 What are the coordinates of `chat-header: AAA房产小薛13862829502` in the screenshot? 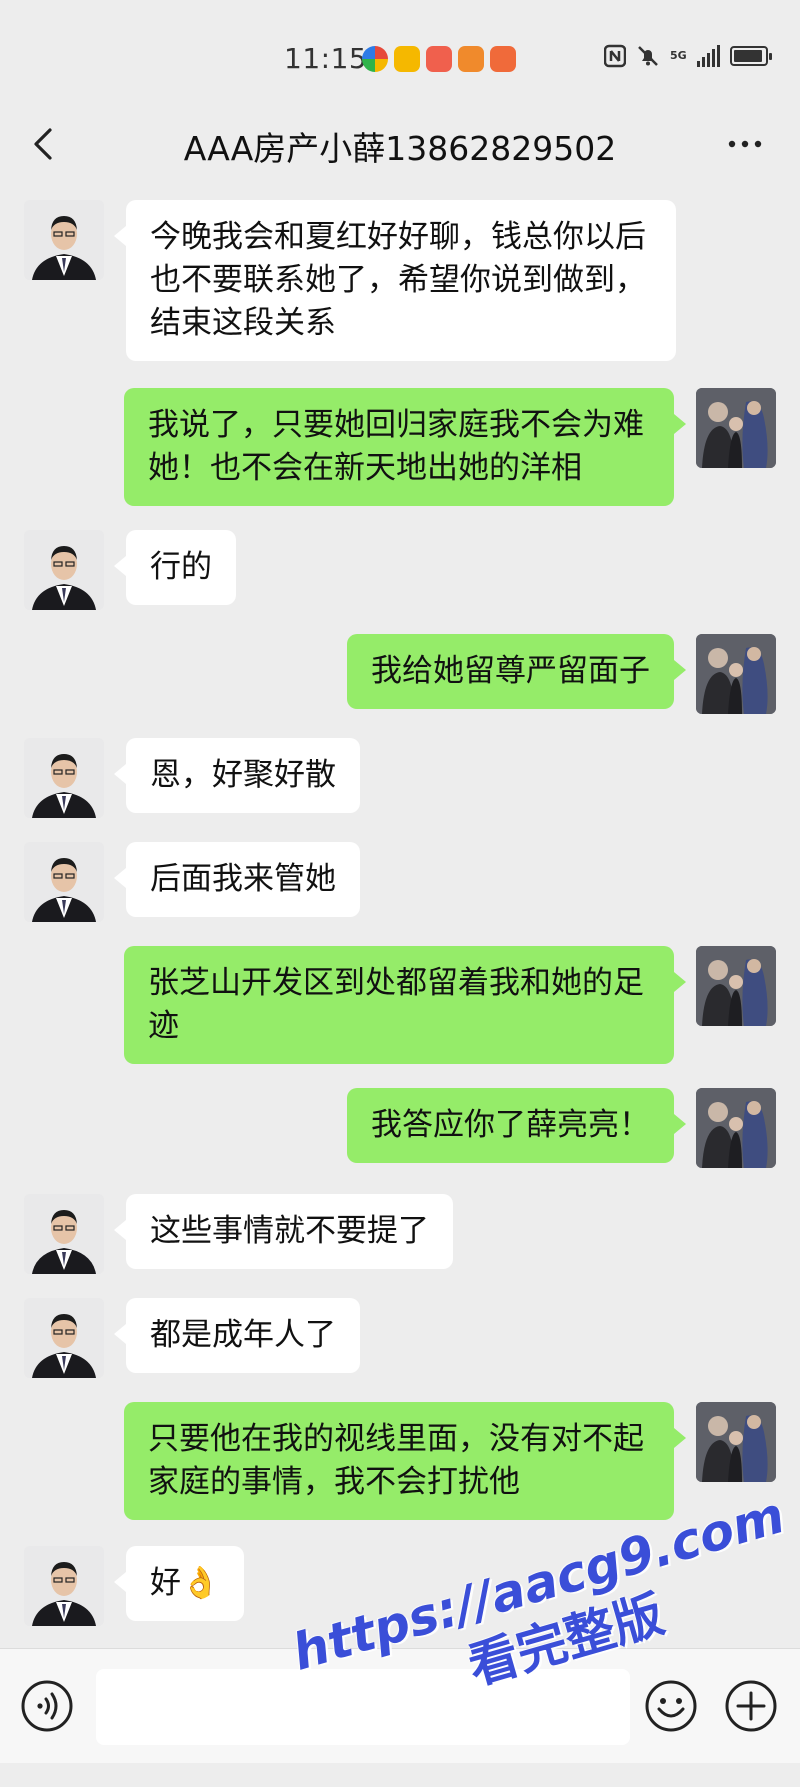 It's located at (400, 145).